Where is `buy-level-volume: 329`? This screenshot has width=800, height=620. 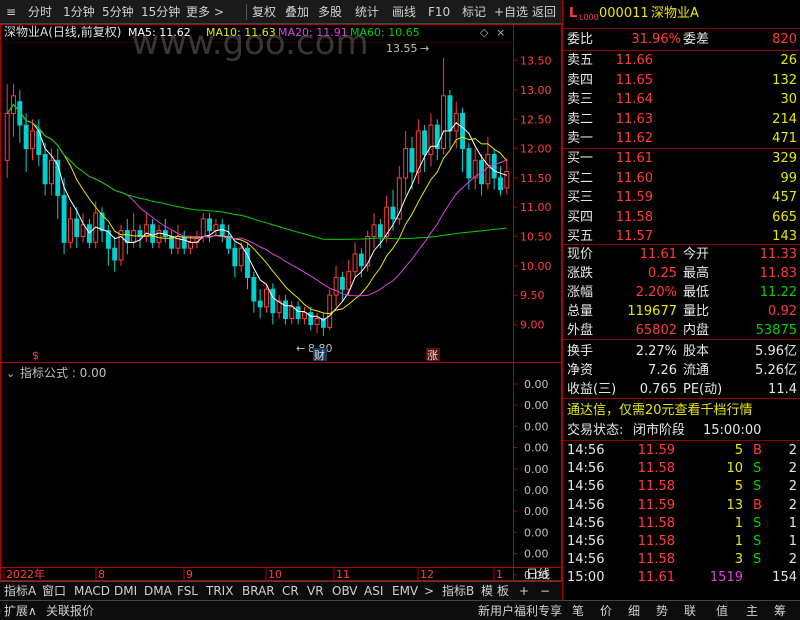 buy-level-volume: 329 is located at coordinates (784, 158).